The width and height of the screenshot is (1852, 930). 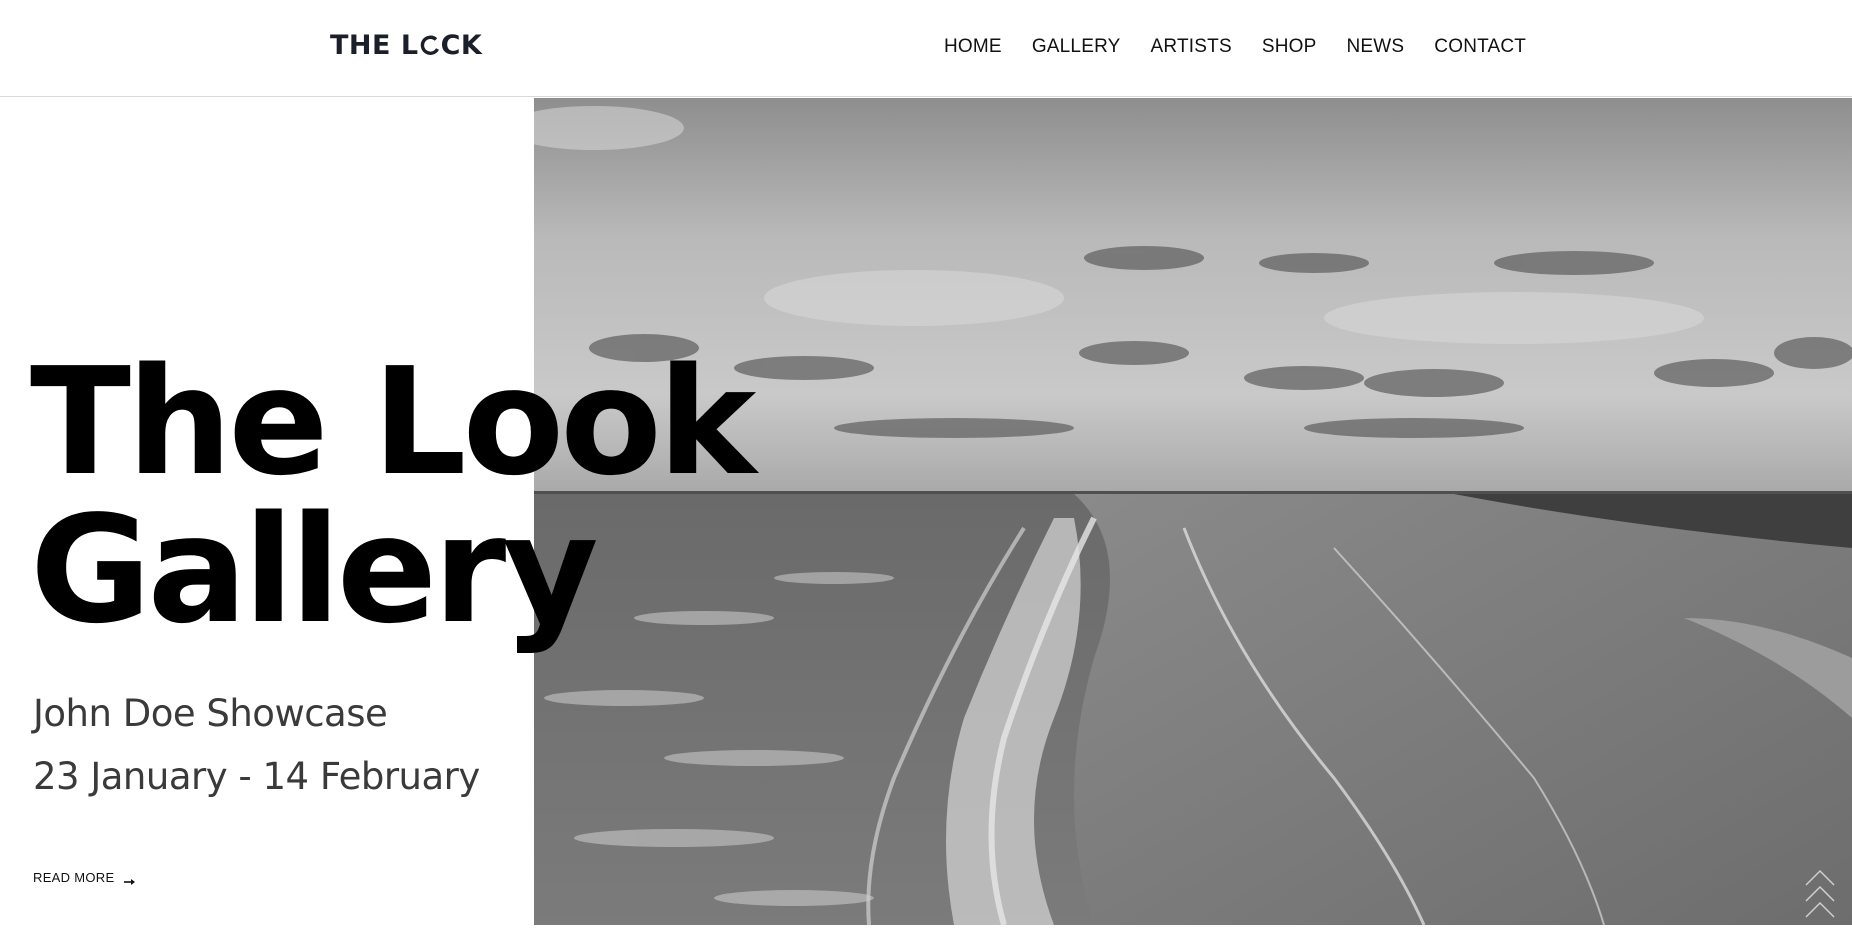 What do you see at coordinates (1235, 47) in the screenshot?
I see `main-nav: HOME GALLERY ARTISTS SHOP NEWS CONTACT` at bounding box center [1235, 47].